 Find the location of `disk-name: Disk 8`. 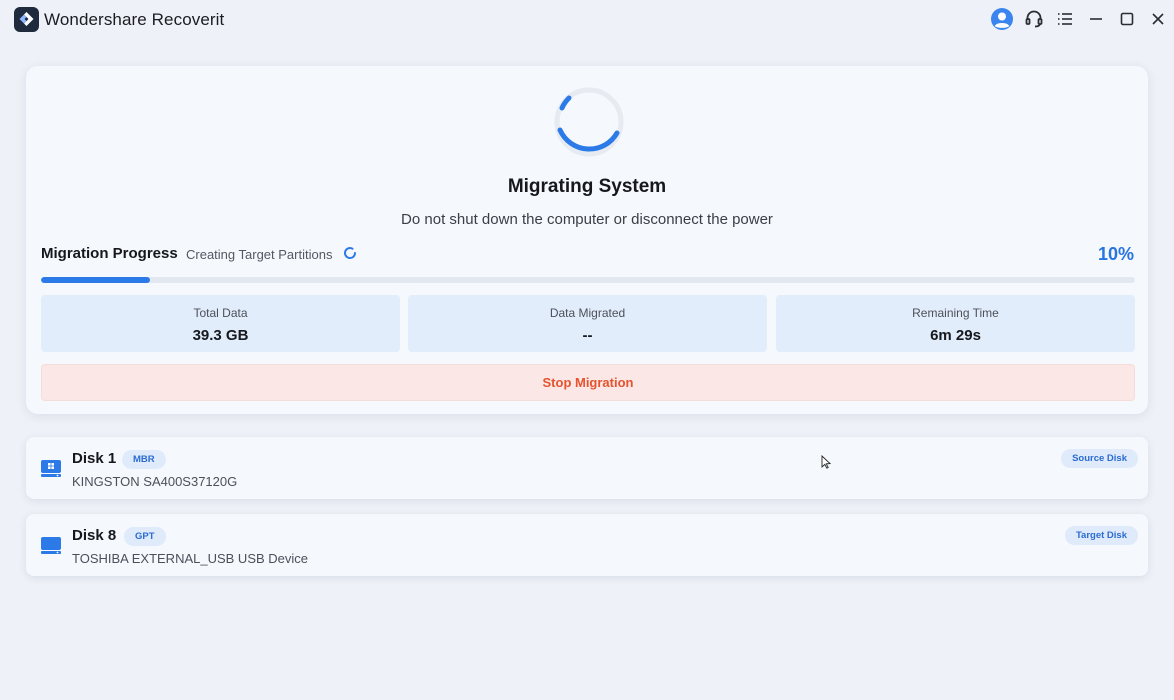

disk-name: Disk 8 is located at coordinates (94, 535).